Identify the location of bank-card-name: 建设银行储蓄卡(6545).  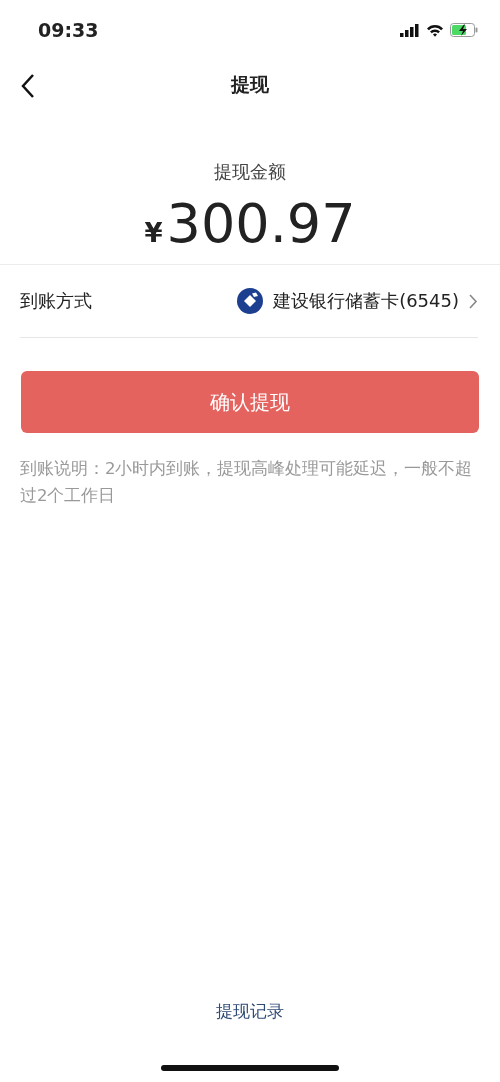
(366, 301).